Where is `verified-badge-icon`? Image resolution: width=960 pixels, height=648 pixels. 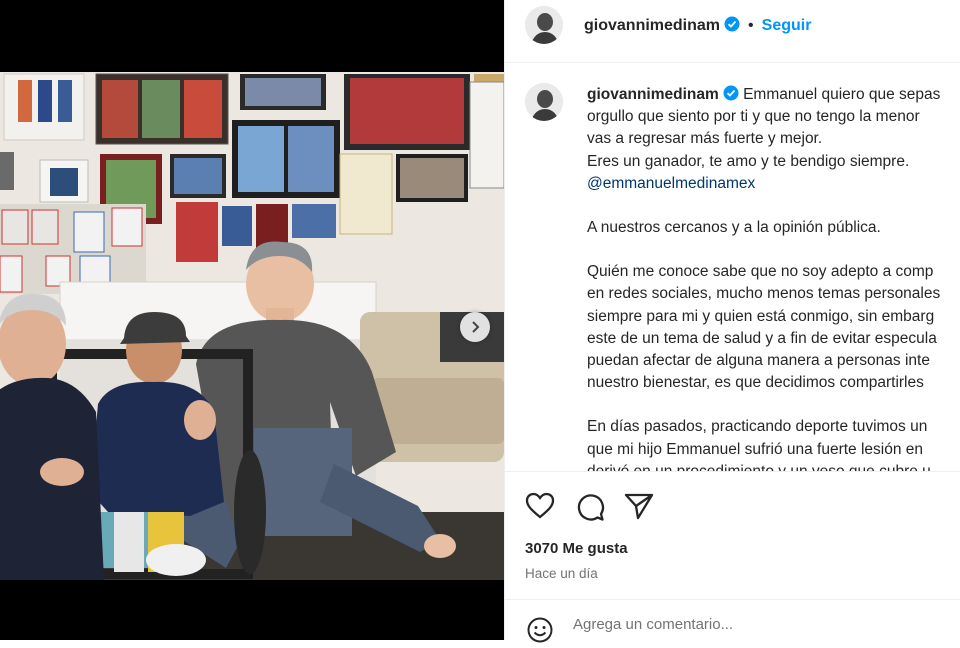
verified-badge-icon is located at coordinates (732, 24).